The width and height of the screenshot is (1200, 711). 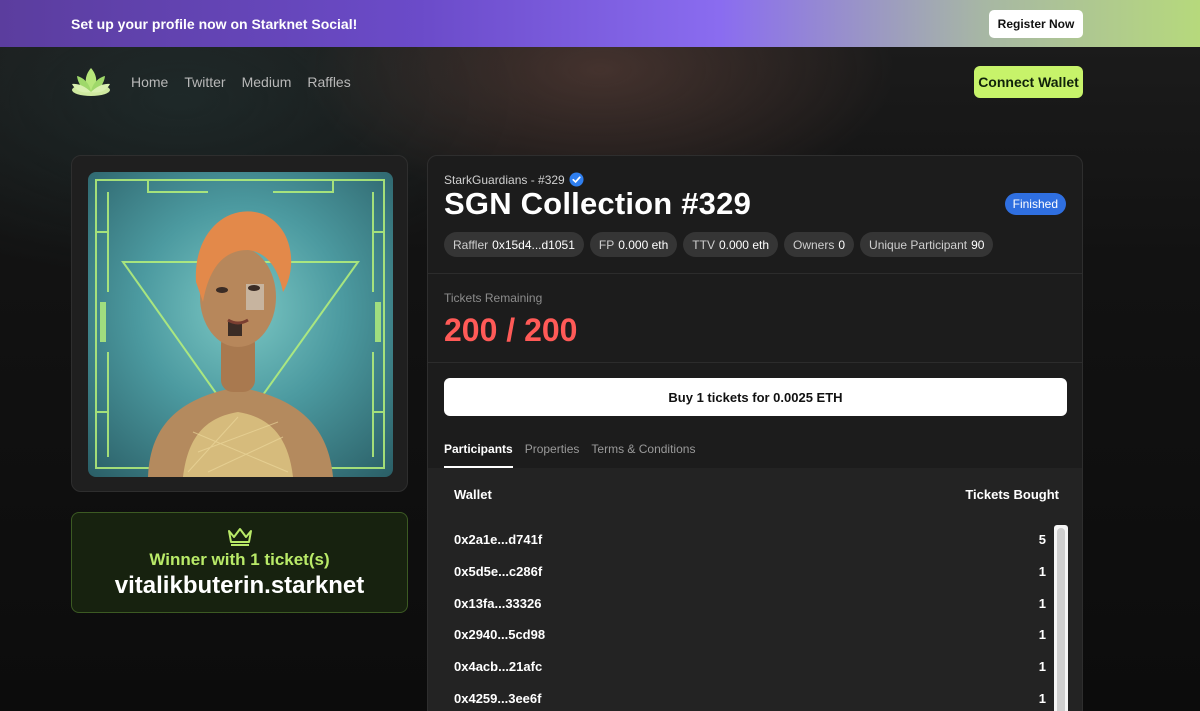 I want to click on table-row: 0x5d5e...c286f 1, so click(x=750, y=572).